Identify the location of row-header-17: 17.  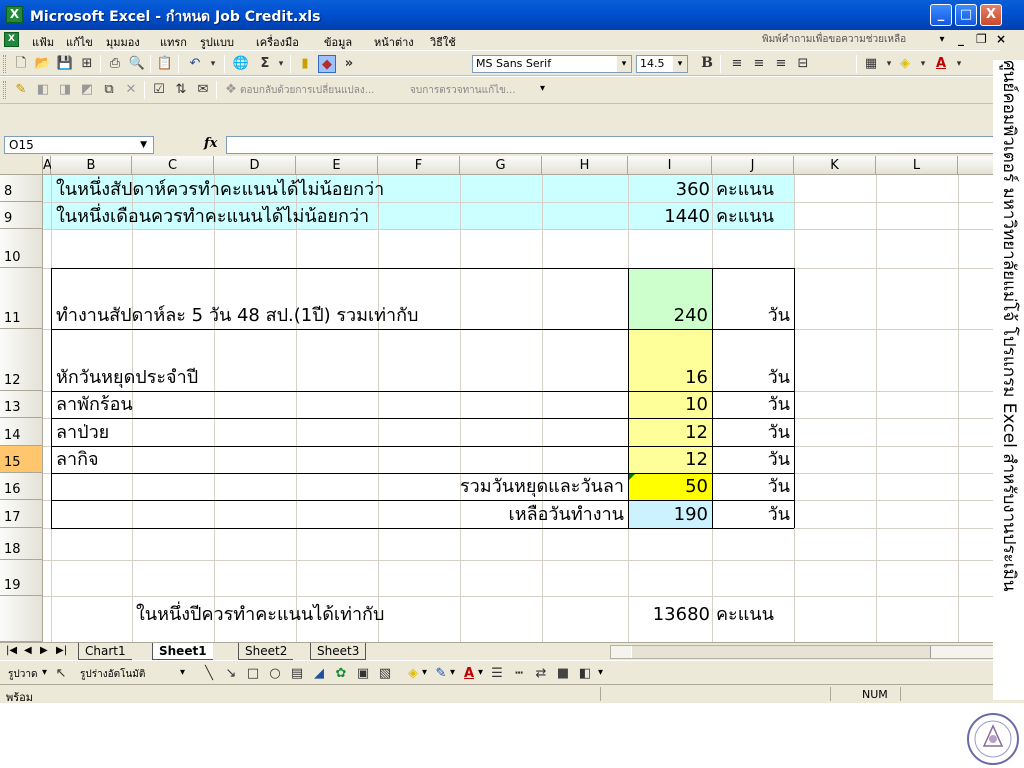
(21, 514).